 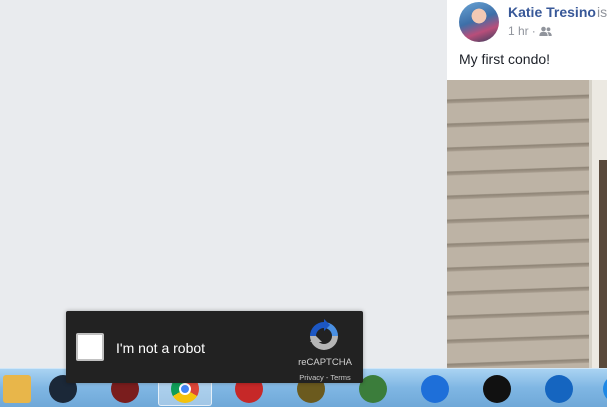 I want to click on taskbar-button-diamond-app, so click(x=559, y=388).